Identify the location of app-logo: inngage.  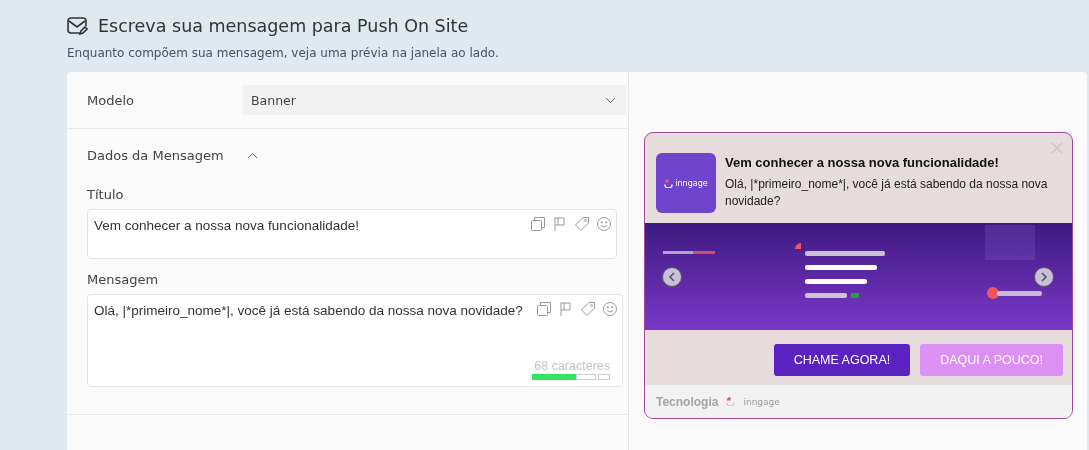
(686, 183).